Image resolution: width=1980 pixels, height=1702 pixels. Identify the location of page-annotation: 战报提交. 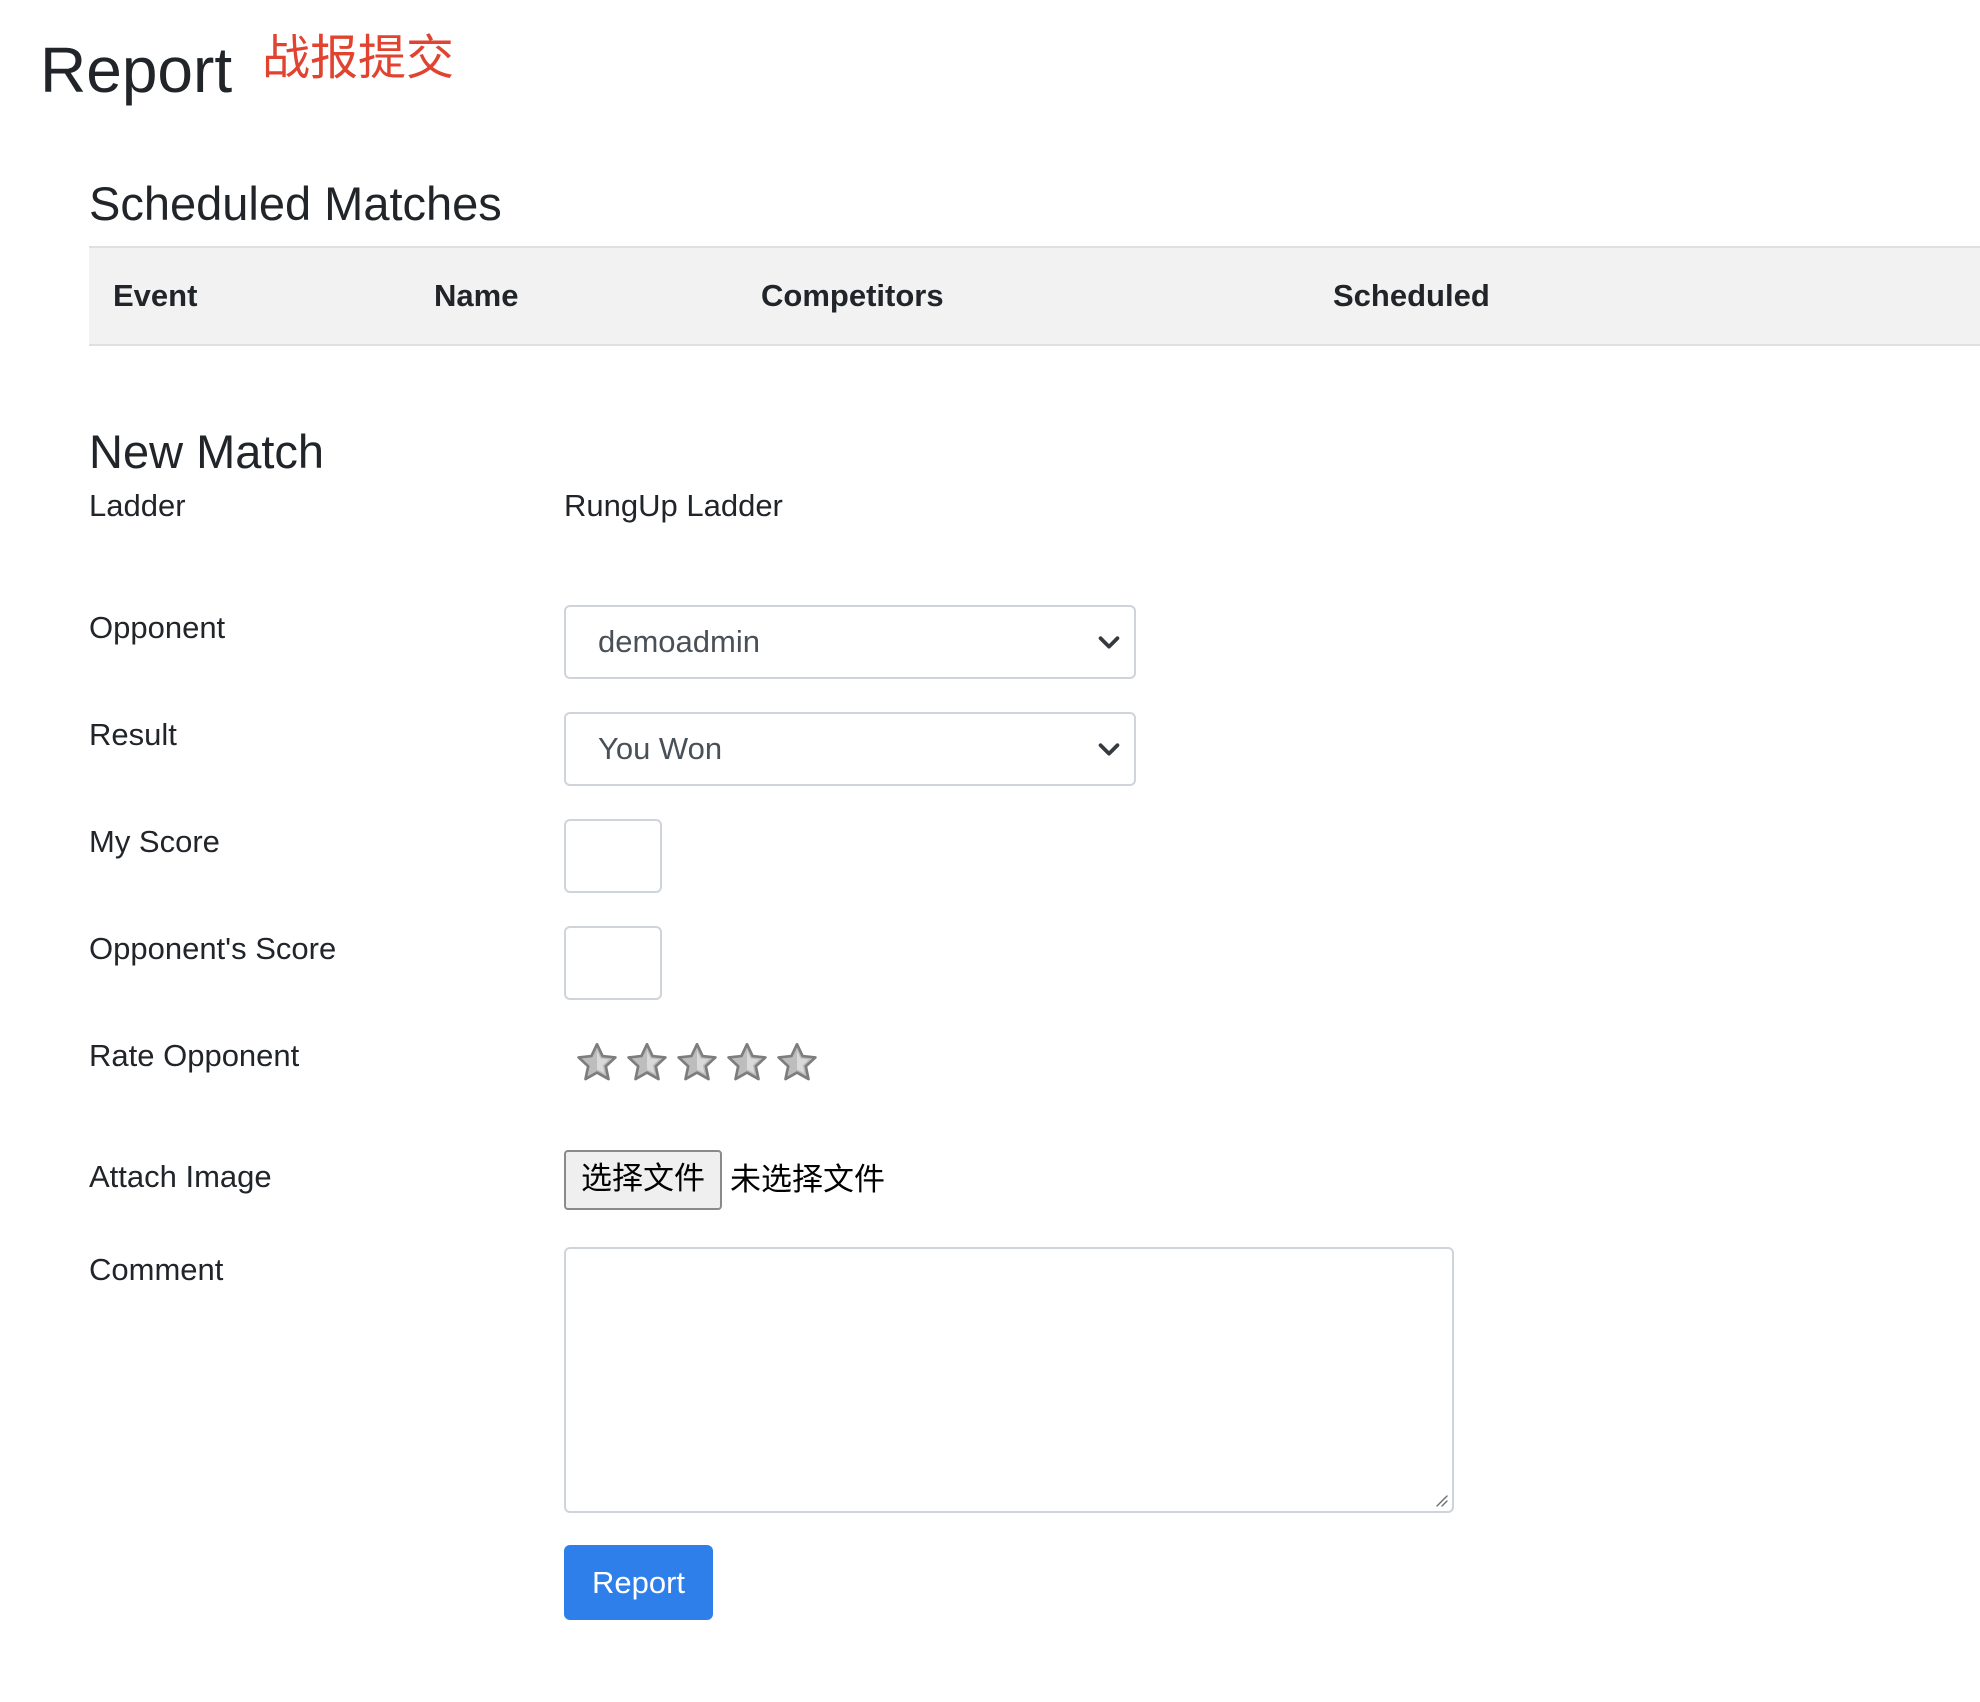
(358, 58).